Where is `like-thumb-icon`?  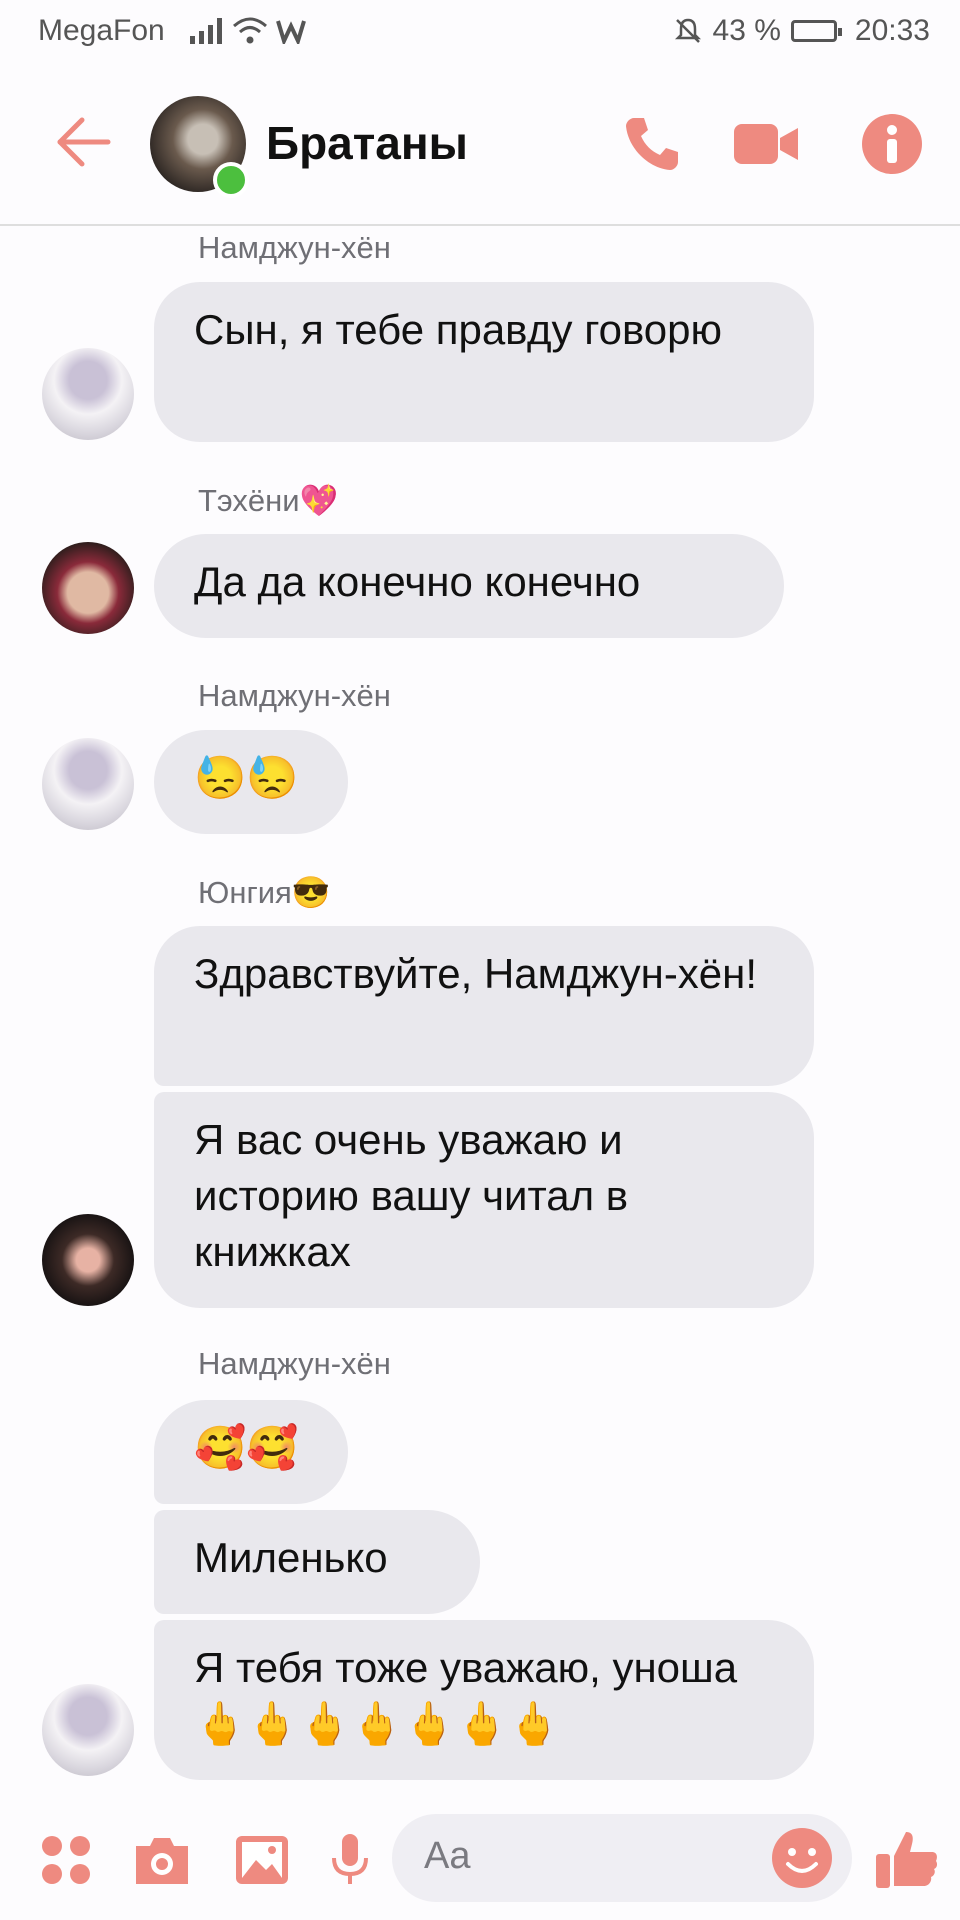
like-thumb-icon is located at coordinates (907, 1859).